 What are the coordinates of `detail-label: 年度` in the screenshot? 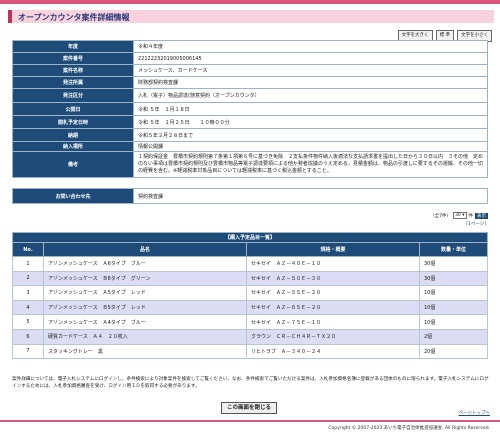 It's located at (73, 46).